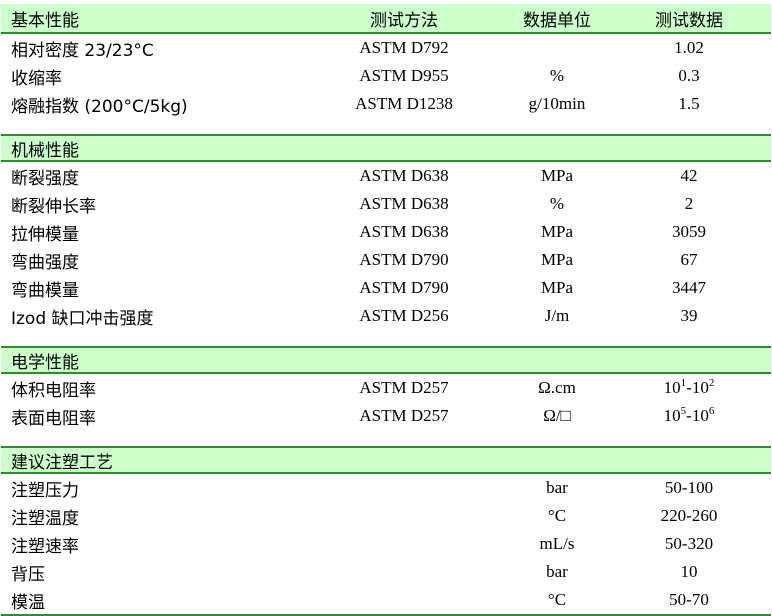 Image resolution: width=772 pixels, height=616 pixels. What do you see at coordinates (689, 231) in the screenshot?
I see `test-value: 3059` at bounding box center [689, 231].